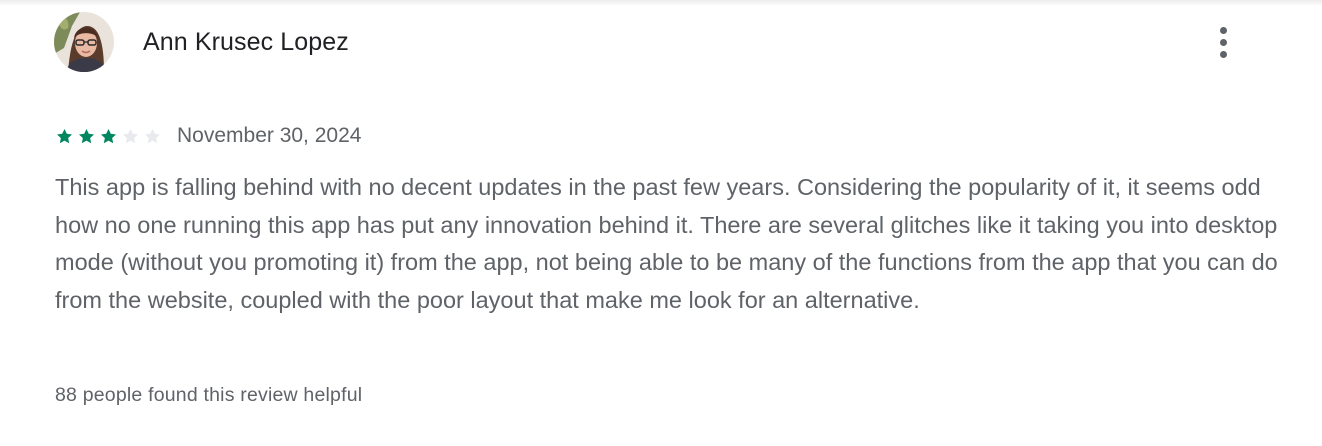 Image resolution: width=1322 pixels, height=446 pixels. I want to click on rating-row: November 30, 2024, so click(208, 136).